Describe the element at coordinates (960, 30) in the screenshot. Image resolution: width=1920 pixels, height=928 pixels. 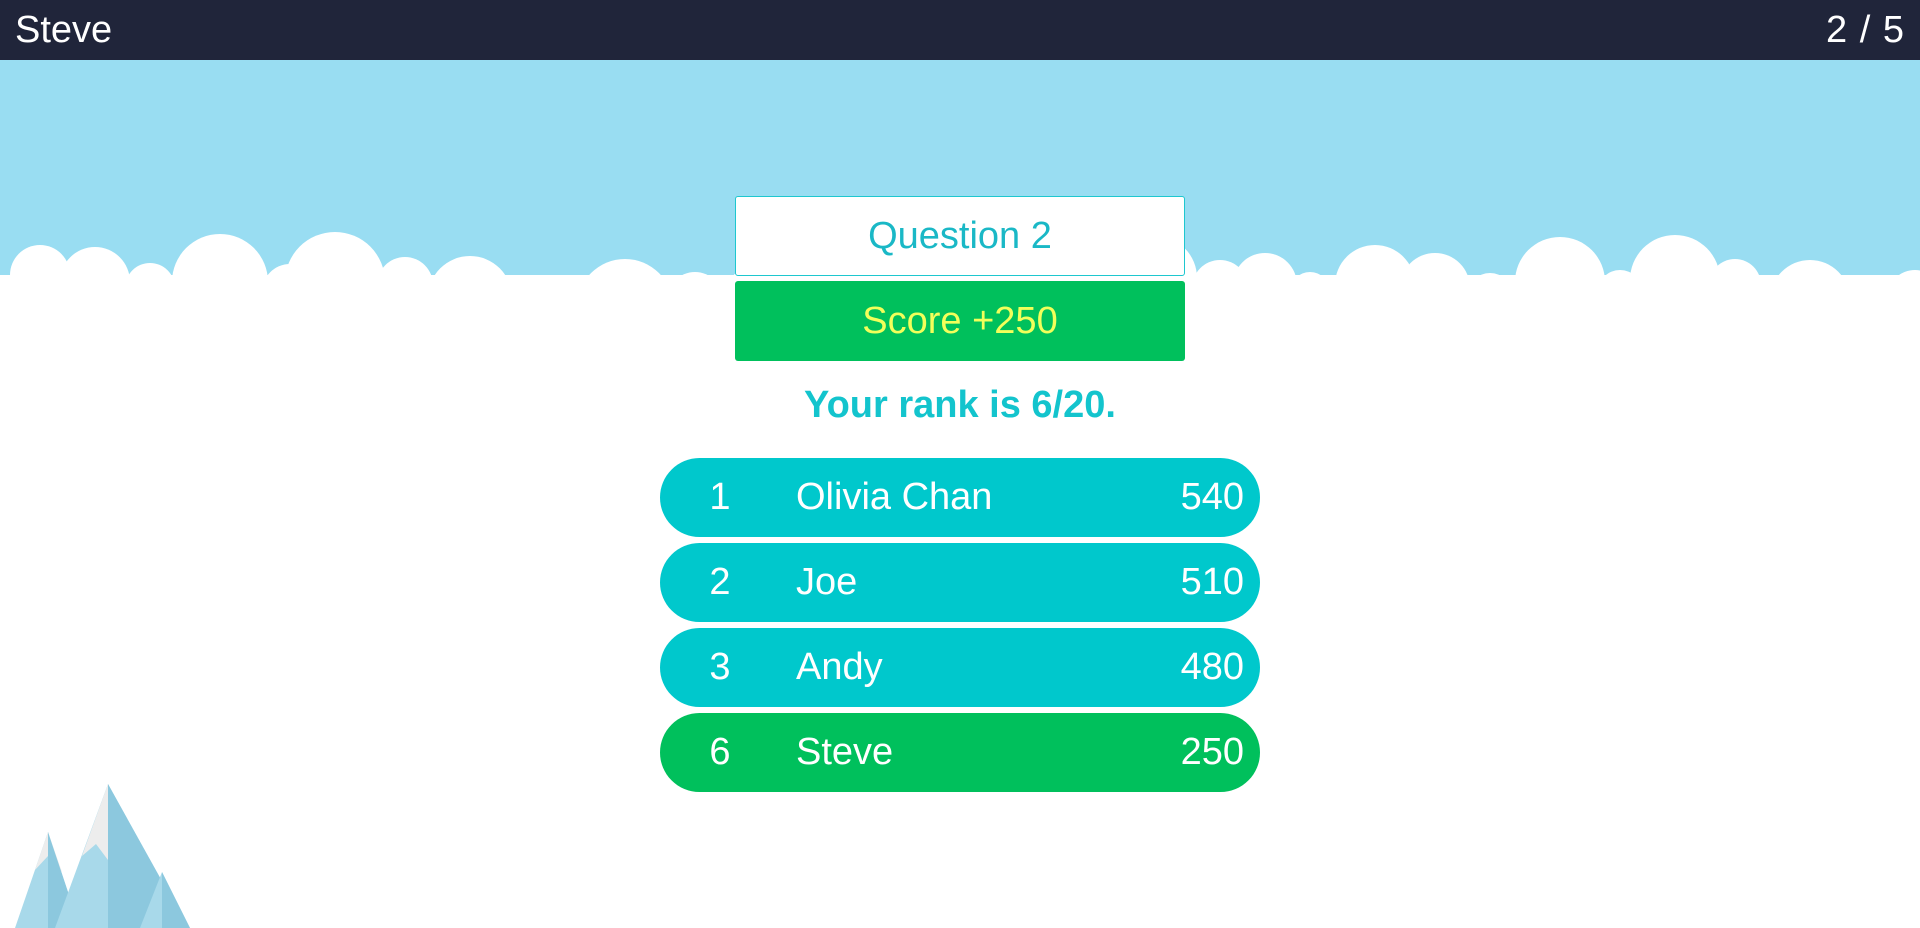
I see `top-bar: Steve 2 / 5` at that location.